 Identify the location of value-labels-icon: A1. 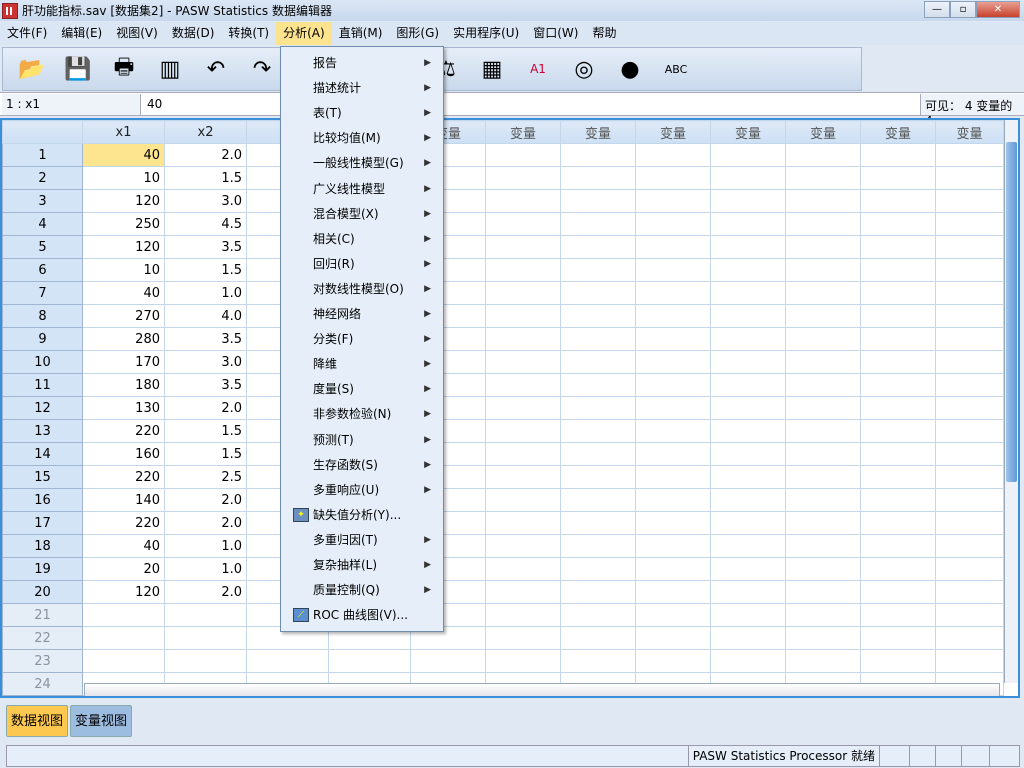
(538, 69).